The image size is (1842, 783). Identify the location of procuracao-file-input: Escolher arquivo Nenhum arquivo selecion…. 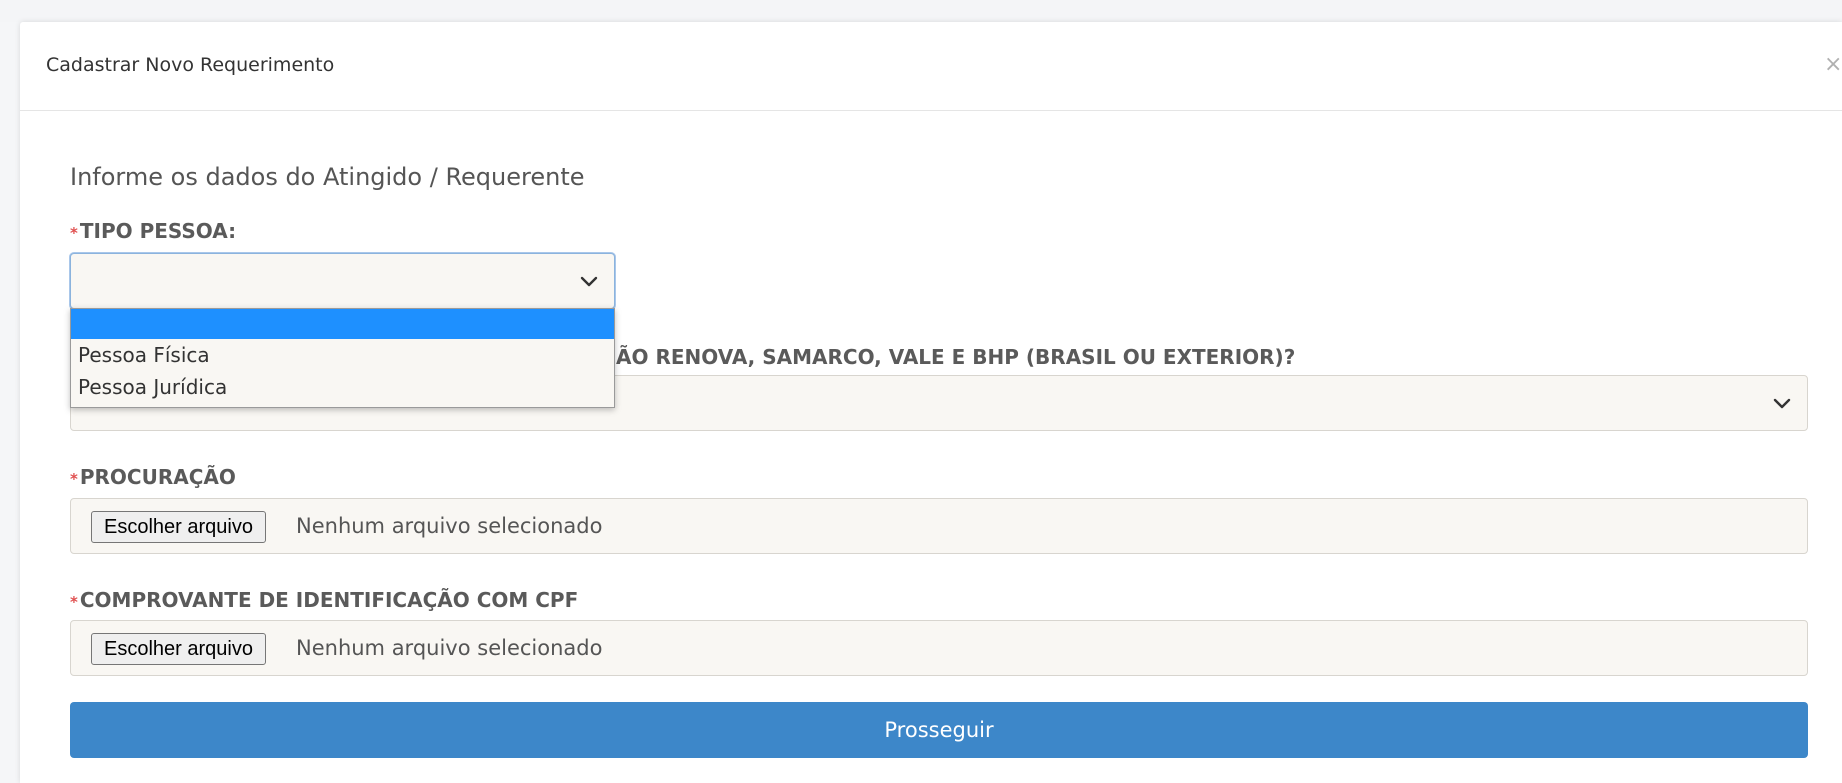
(939, 526).